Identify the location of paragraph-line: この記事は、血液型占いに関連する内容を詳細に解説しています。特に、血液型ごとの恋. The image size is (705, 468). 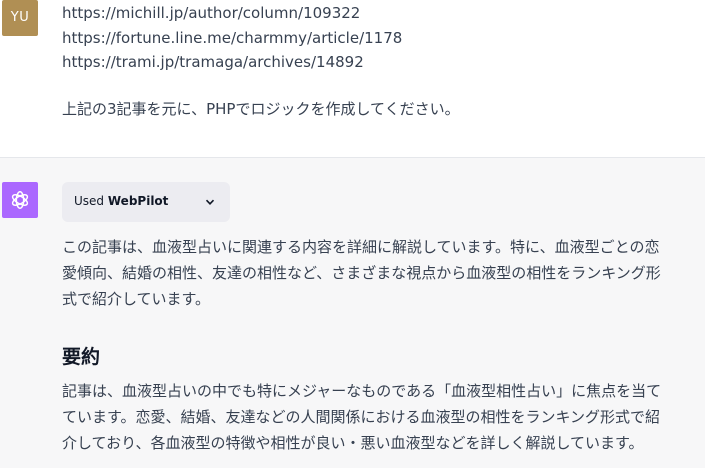
(361, 247).